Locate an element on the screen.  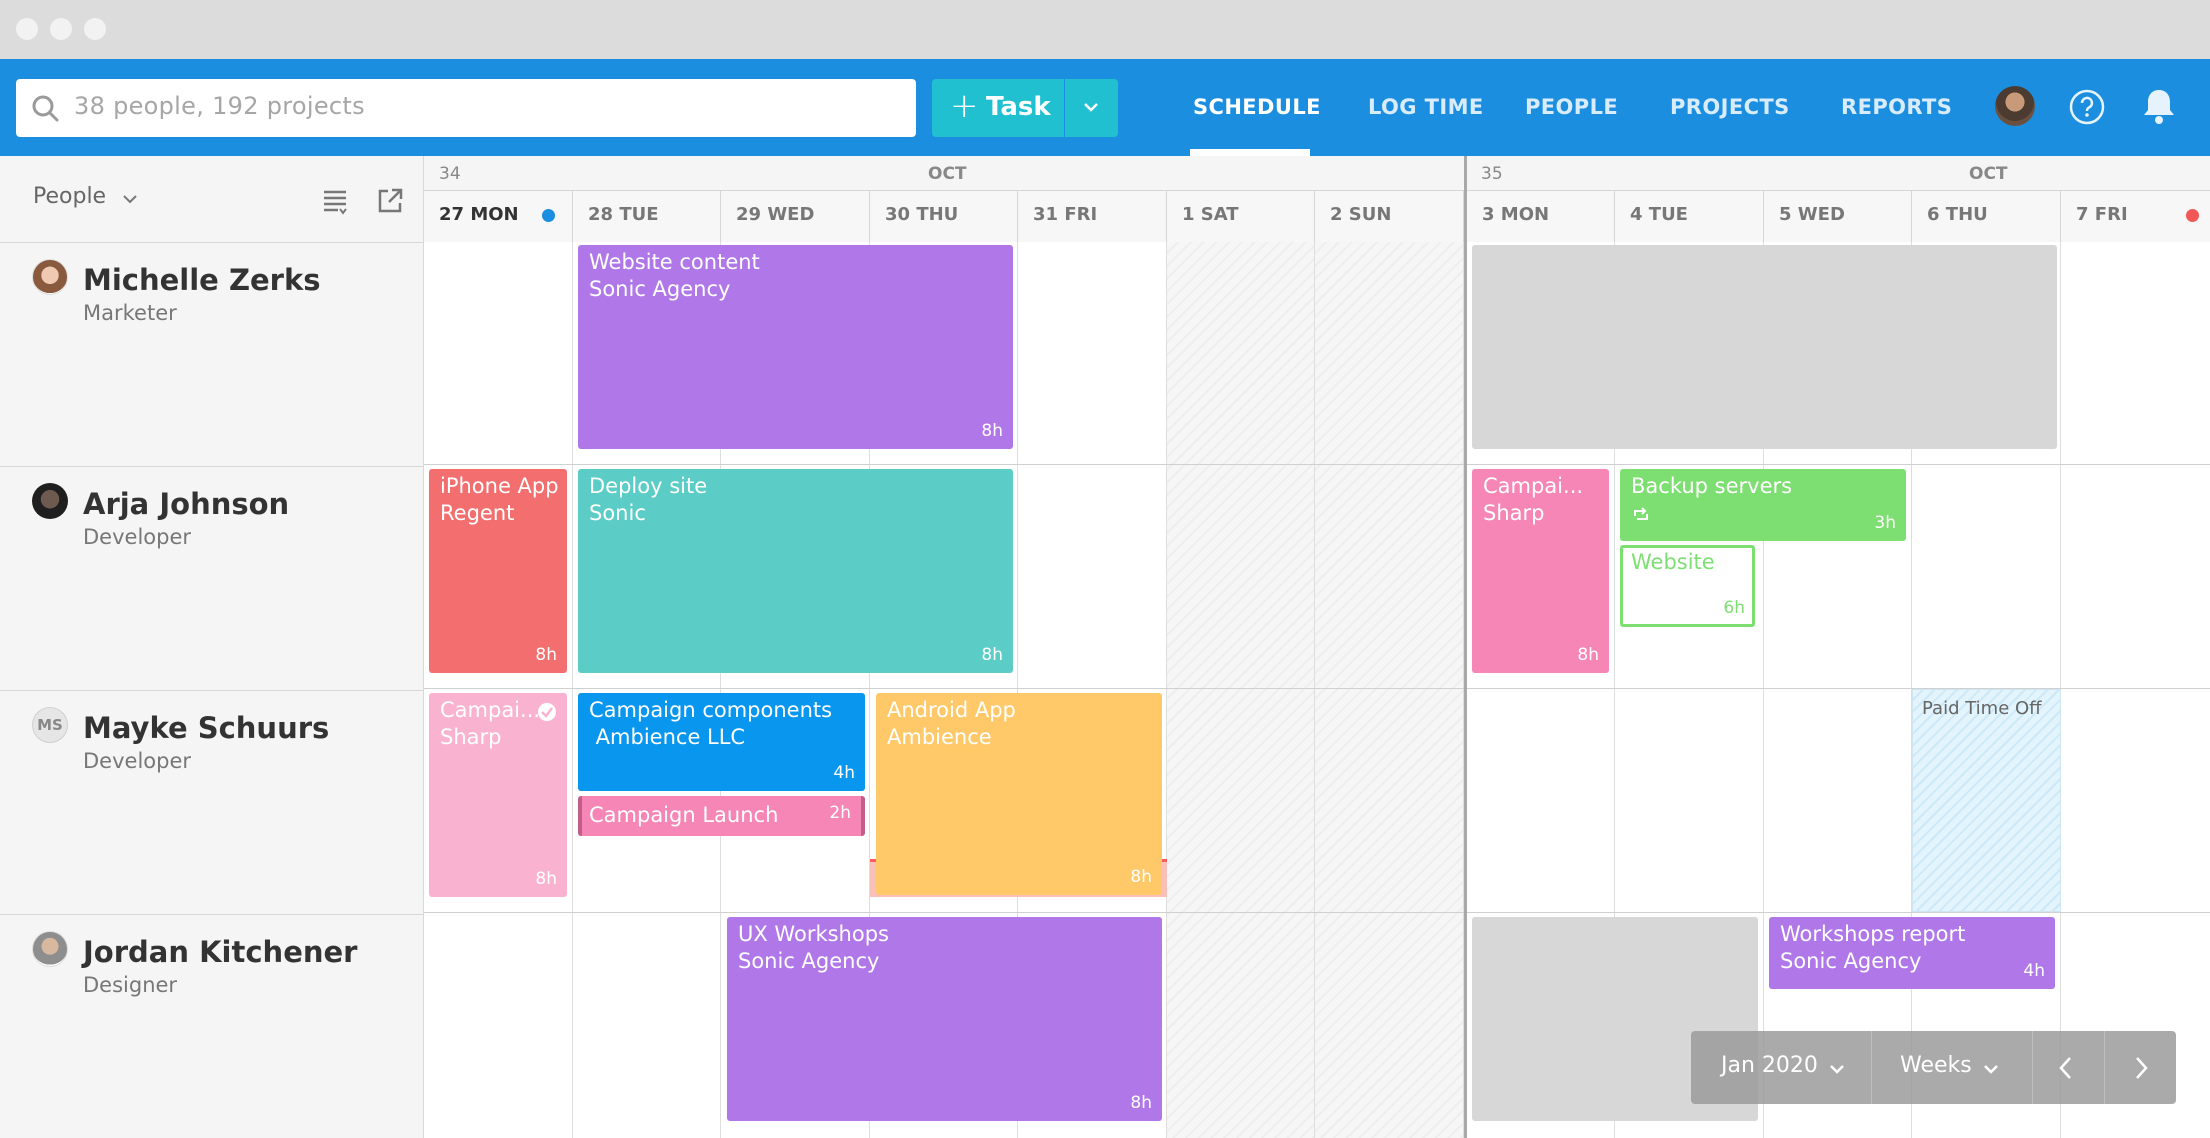
day-header: 28 TUE is located at coordinates (647, 216).